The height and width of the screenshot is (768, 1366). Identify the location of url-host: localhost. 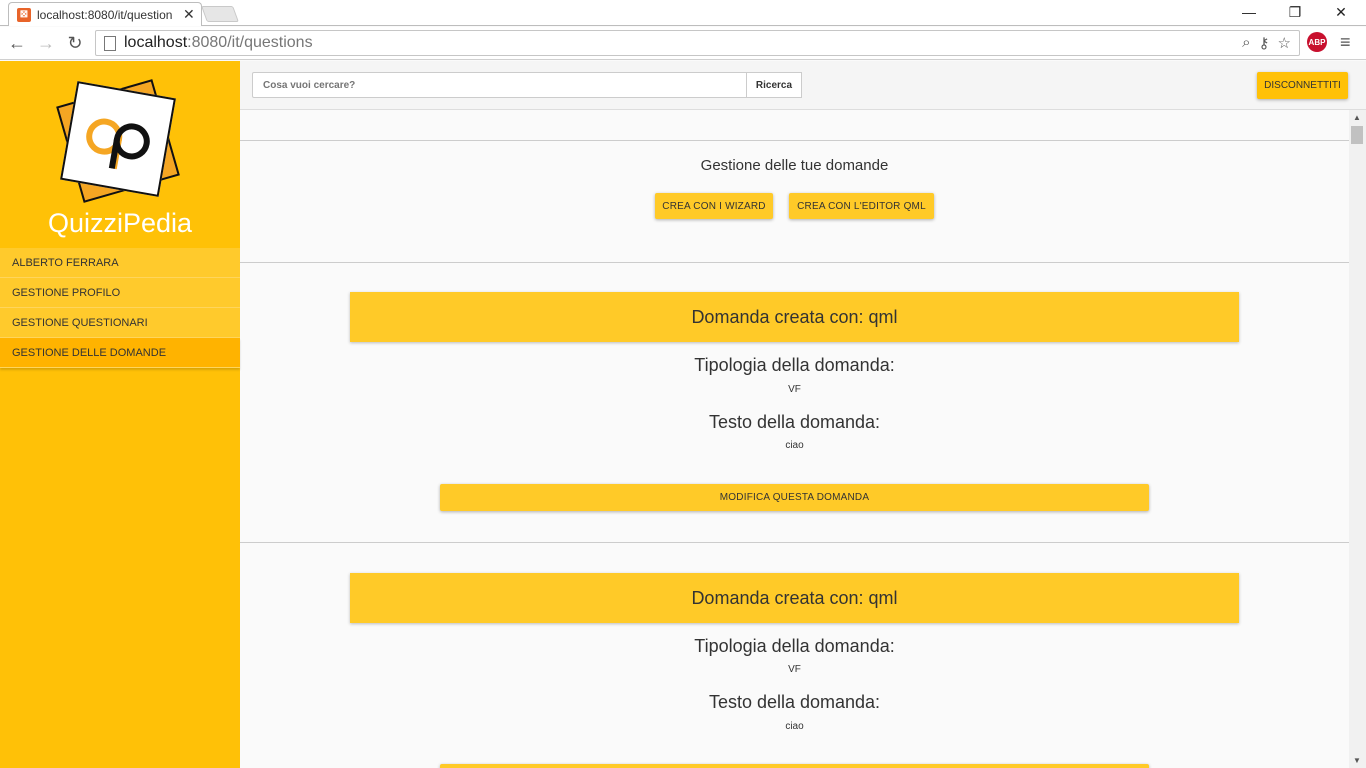
(156, 42).